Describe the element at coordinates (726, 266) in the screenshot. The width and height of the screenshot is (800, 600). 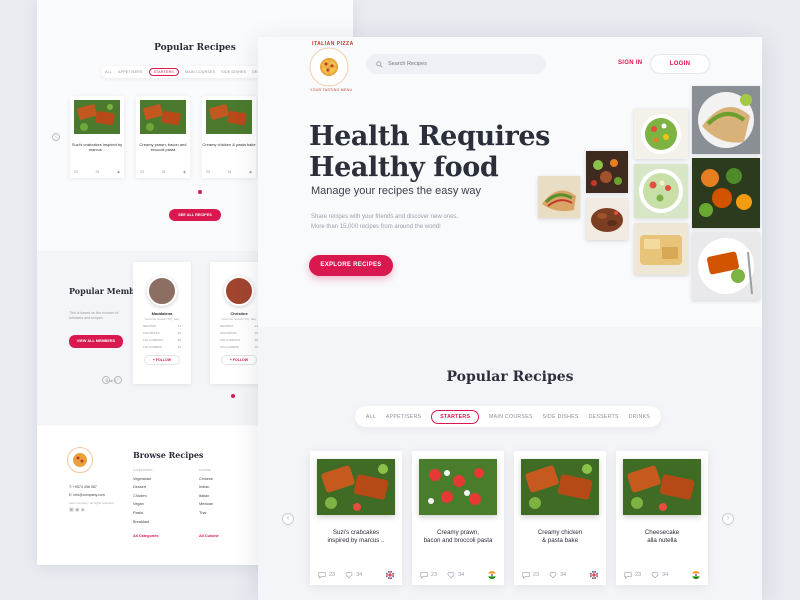
I see `food-image-salmon-plate` at that location.